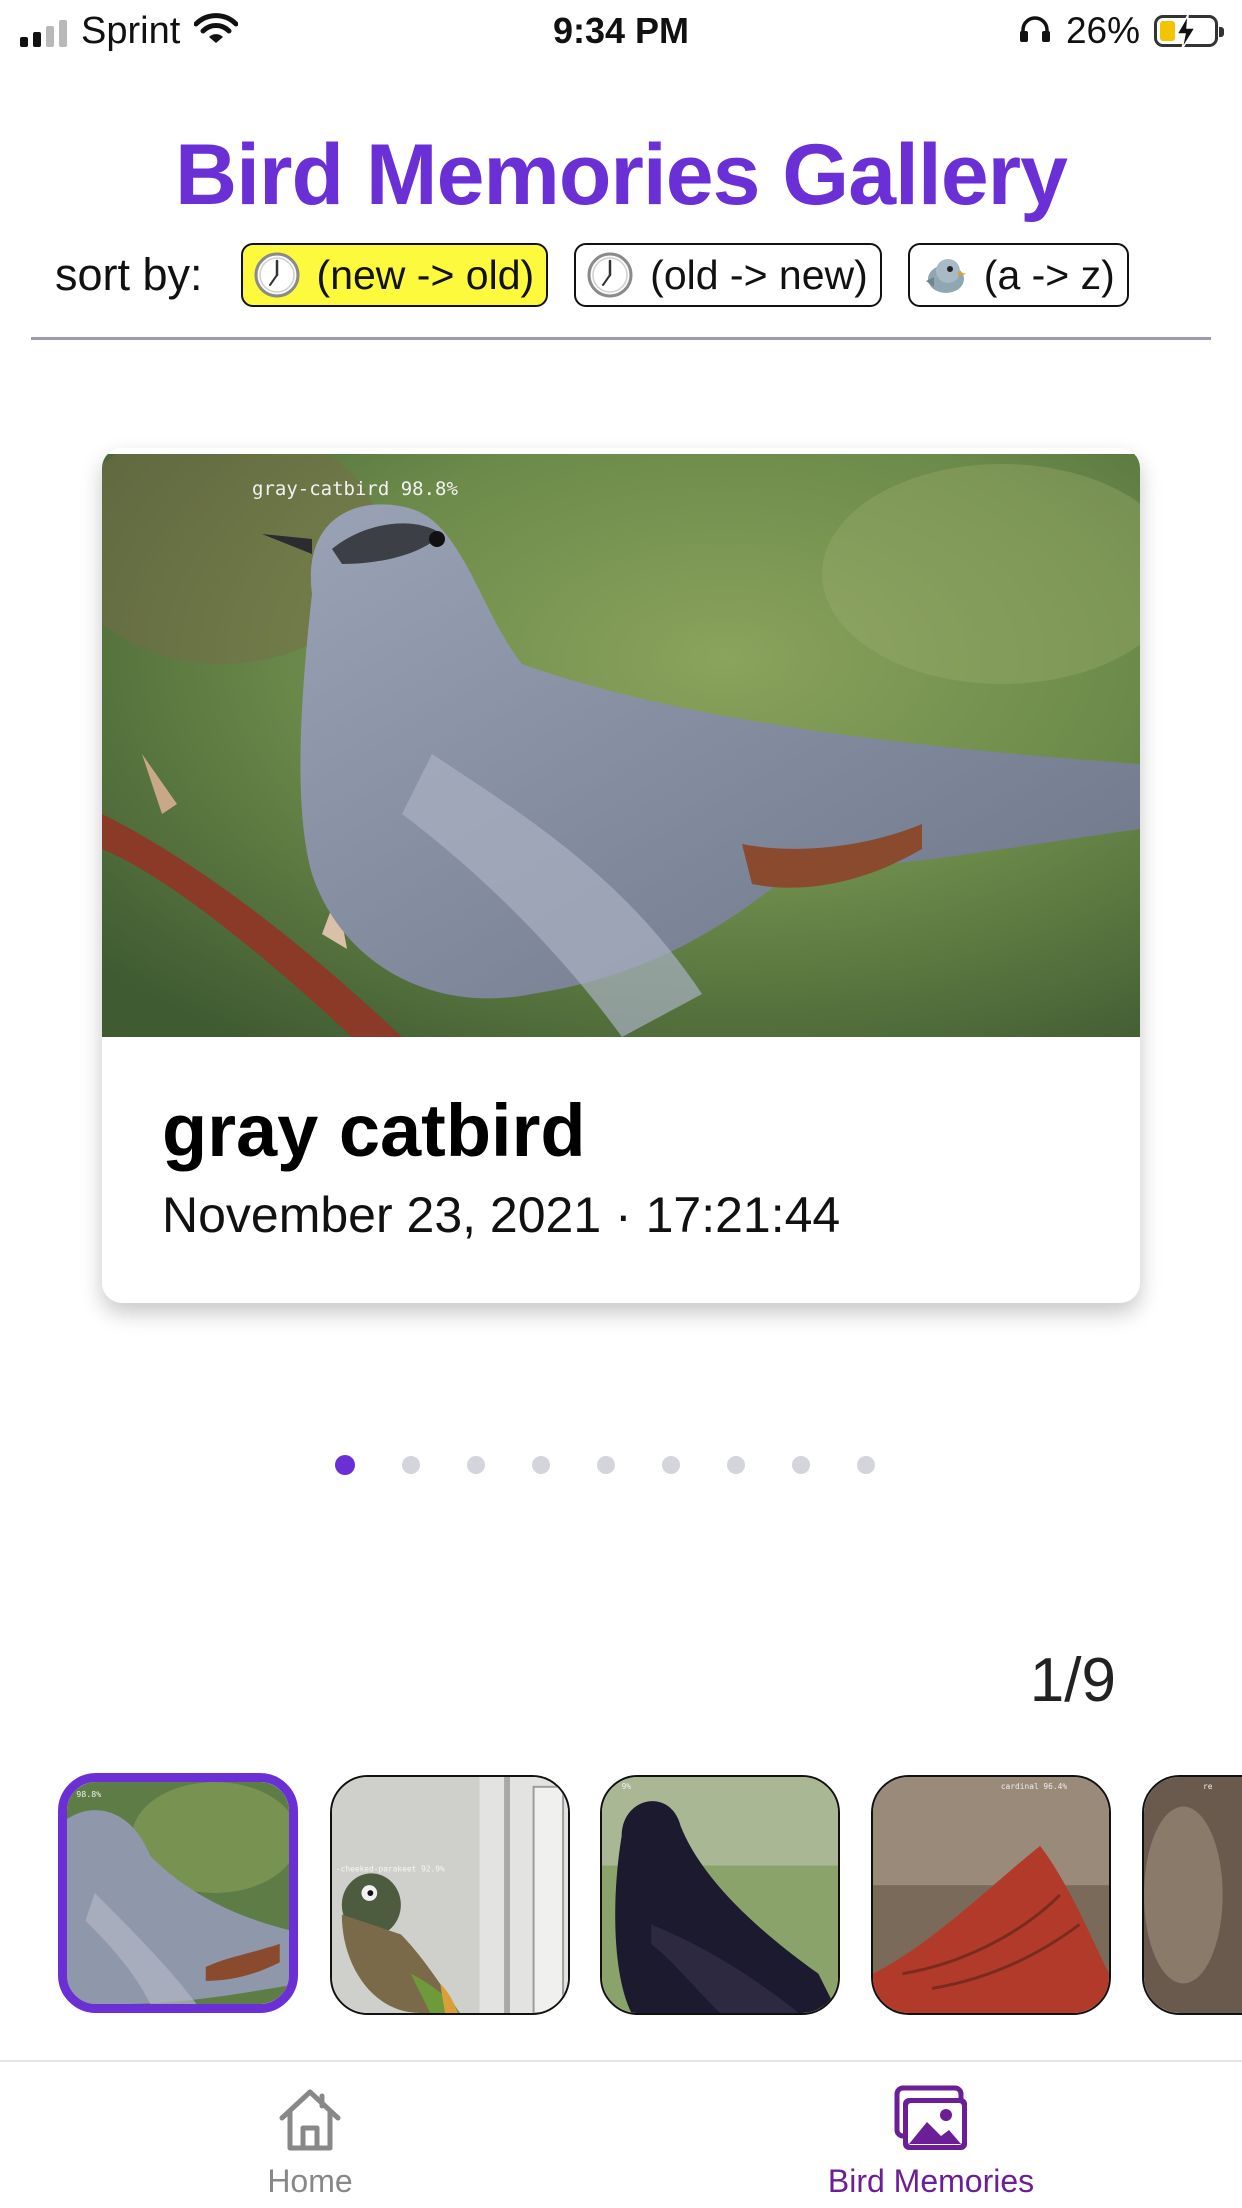  What do you see at coordinates (991, 1895) in the screenshot?
I see `thumbnail-cardinal: cardinal 96.4%` at bounding box center [991, 1895].